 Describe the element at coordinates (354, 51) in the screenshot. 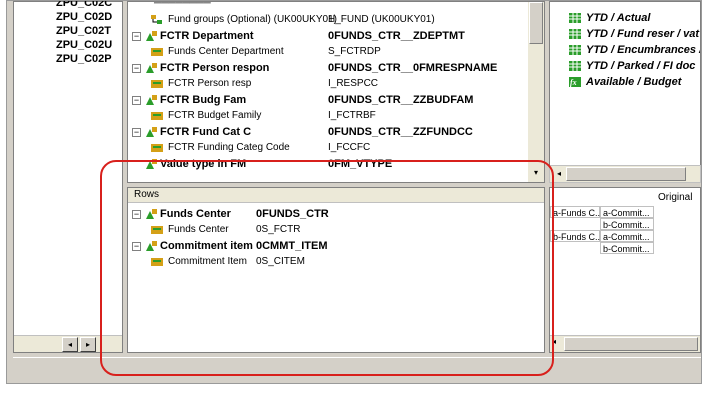

I see `tree-value: S_FCTRDP` at that location.